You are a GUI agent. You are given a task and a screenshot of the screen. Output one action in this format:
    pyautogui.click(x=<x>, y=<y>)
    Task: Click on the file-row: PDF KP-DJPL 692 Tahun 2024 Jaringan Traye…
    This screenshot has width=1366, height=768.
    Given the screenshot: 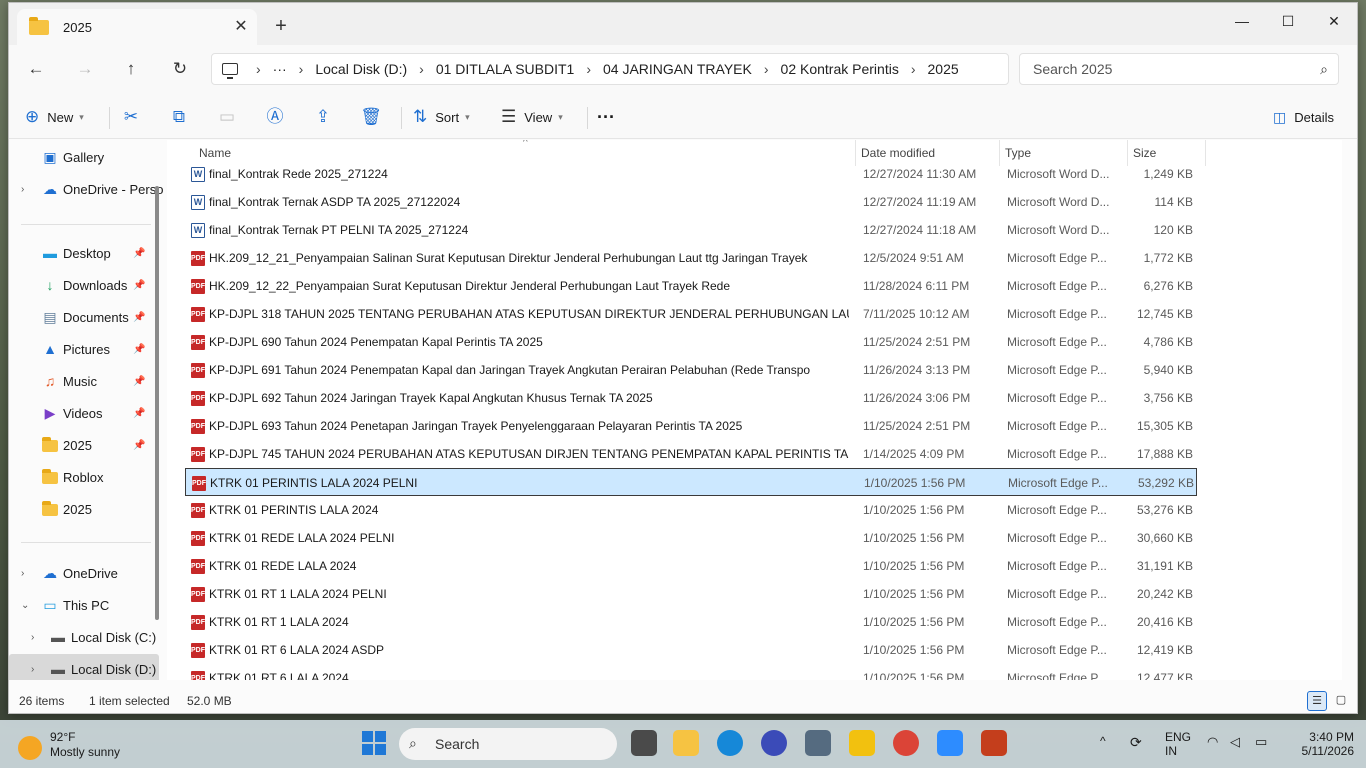 What is the action you would take?
    pyautogui.click(x=691, y=398)
    